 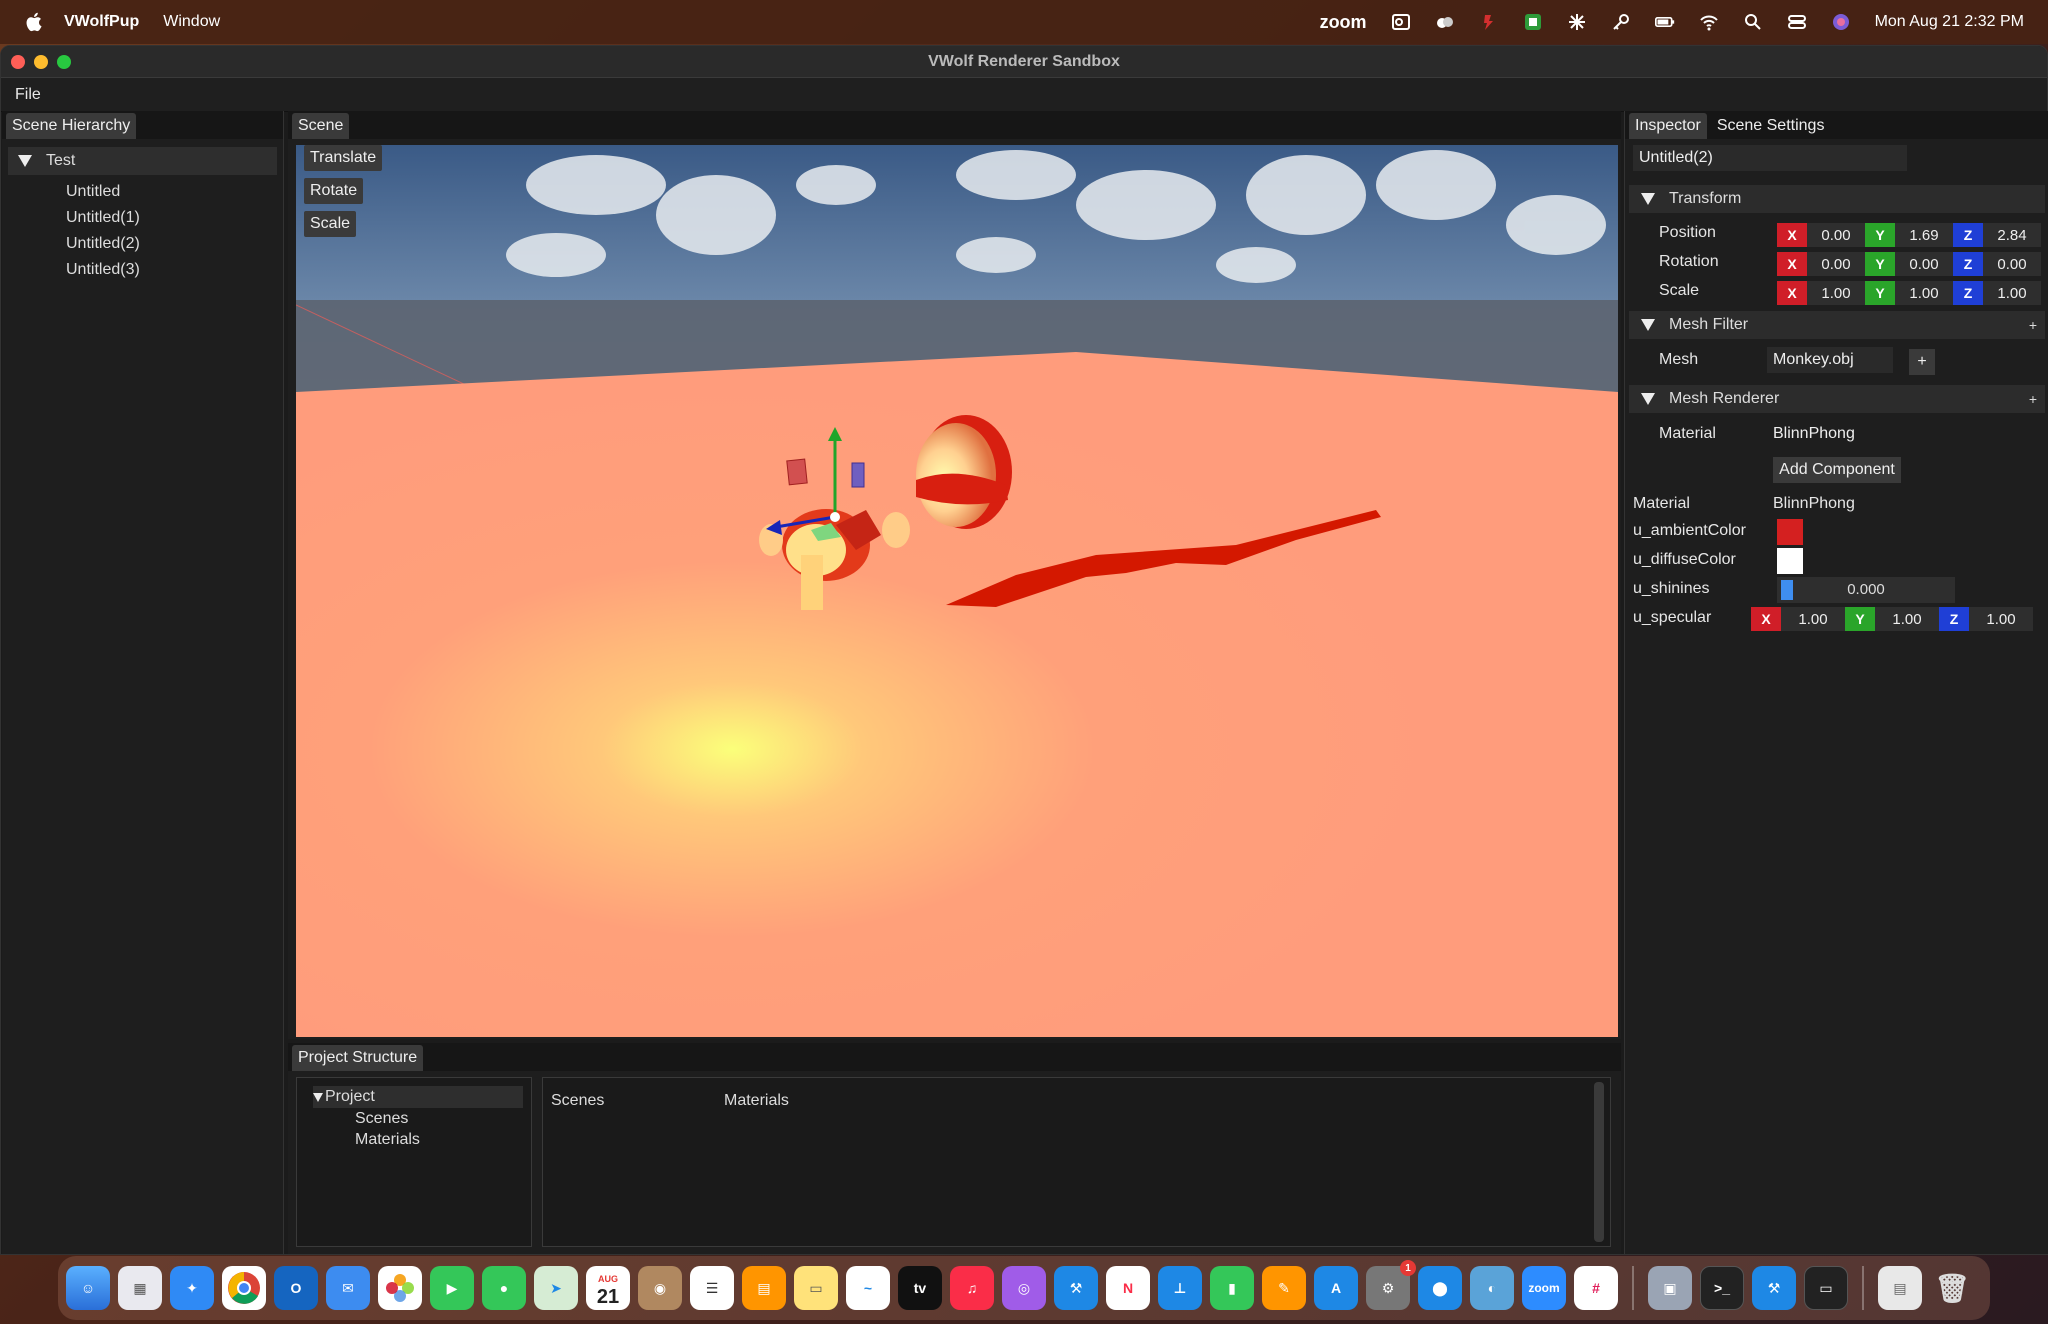 I want to click on transform-section-header: Transform, so click(x=1837, y=199).